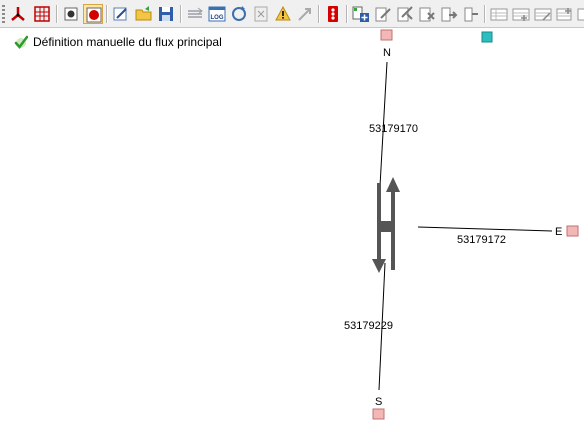 Image resolution: width=584 pixels, height=425 pixels. I want to click on log-warning-icon, so click(283, 14).